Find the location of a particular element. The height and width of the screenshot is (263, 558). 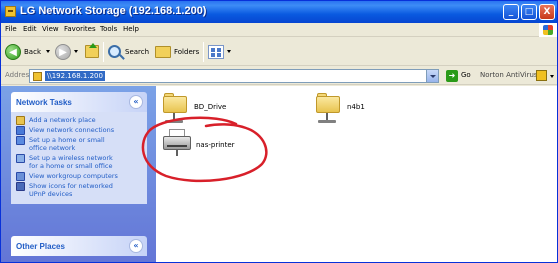

forward-history-arrow-icon is located at coordinates (76, 51).